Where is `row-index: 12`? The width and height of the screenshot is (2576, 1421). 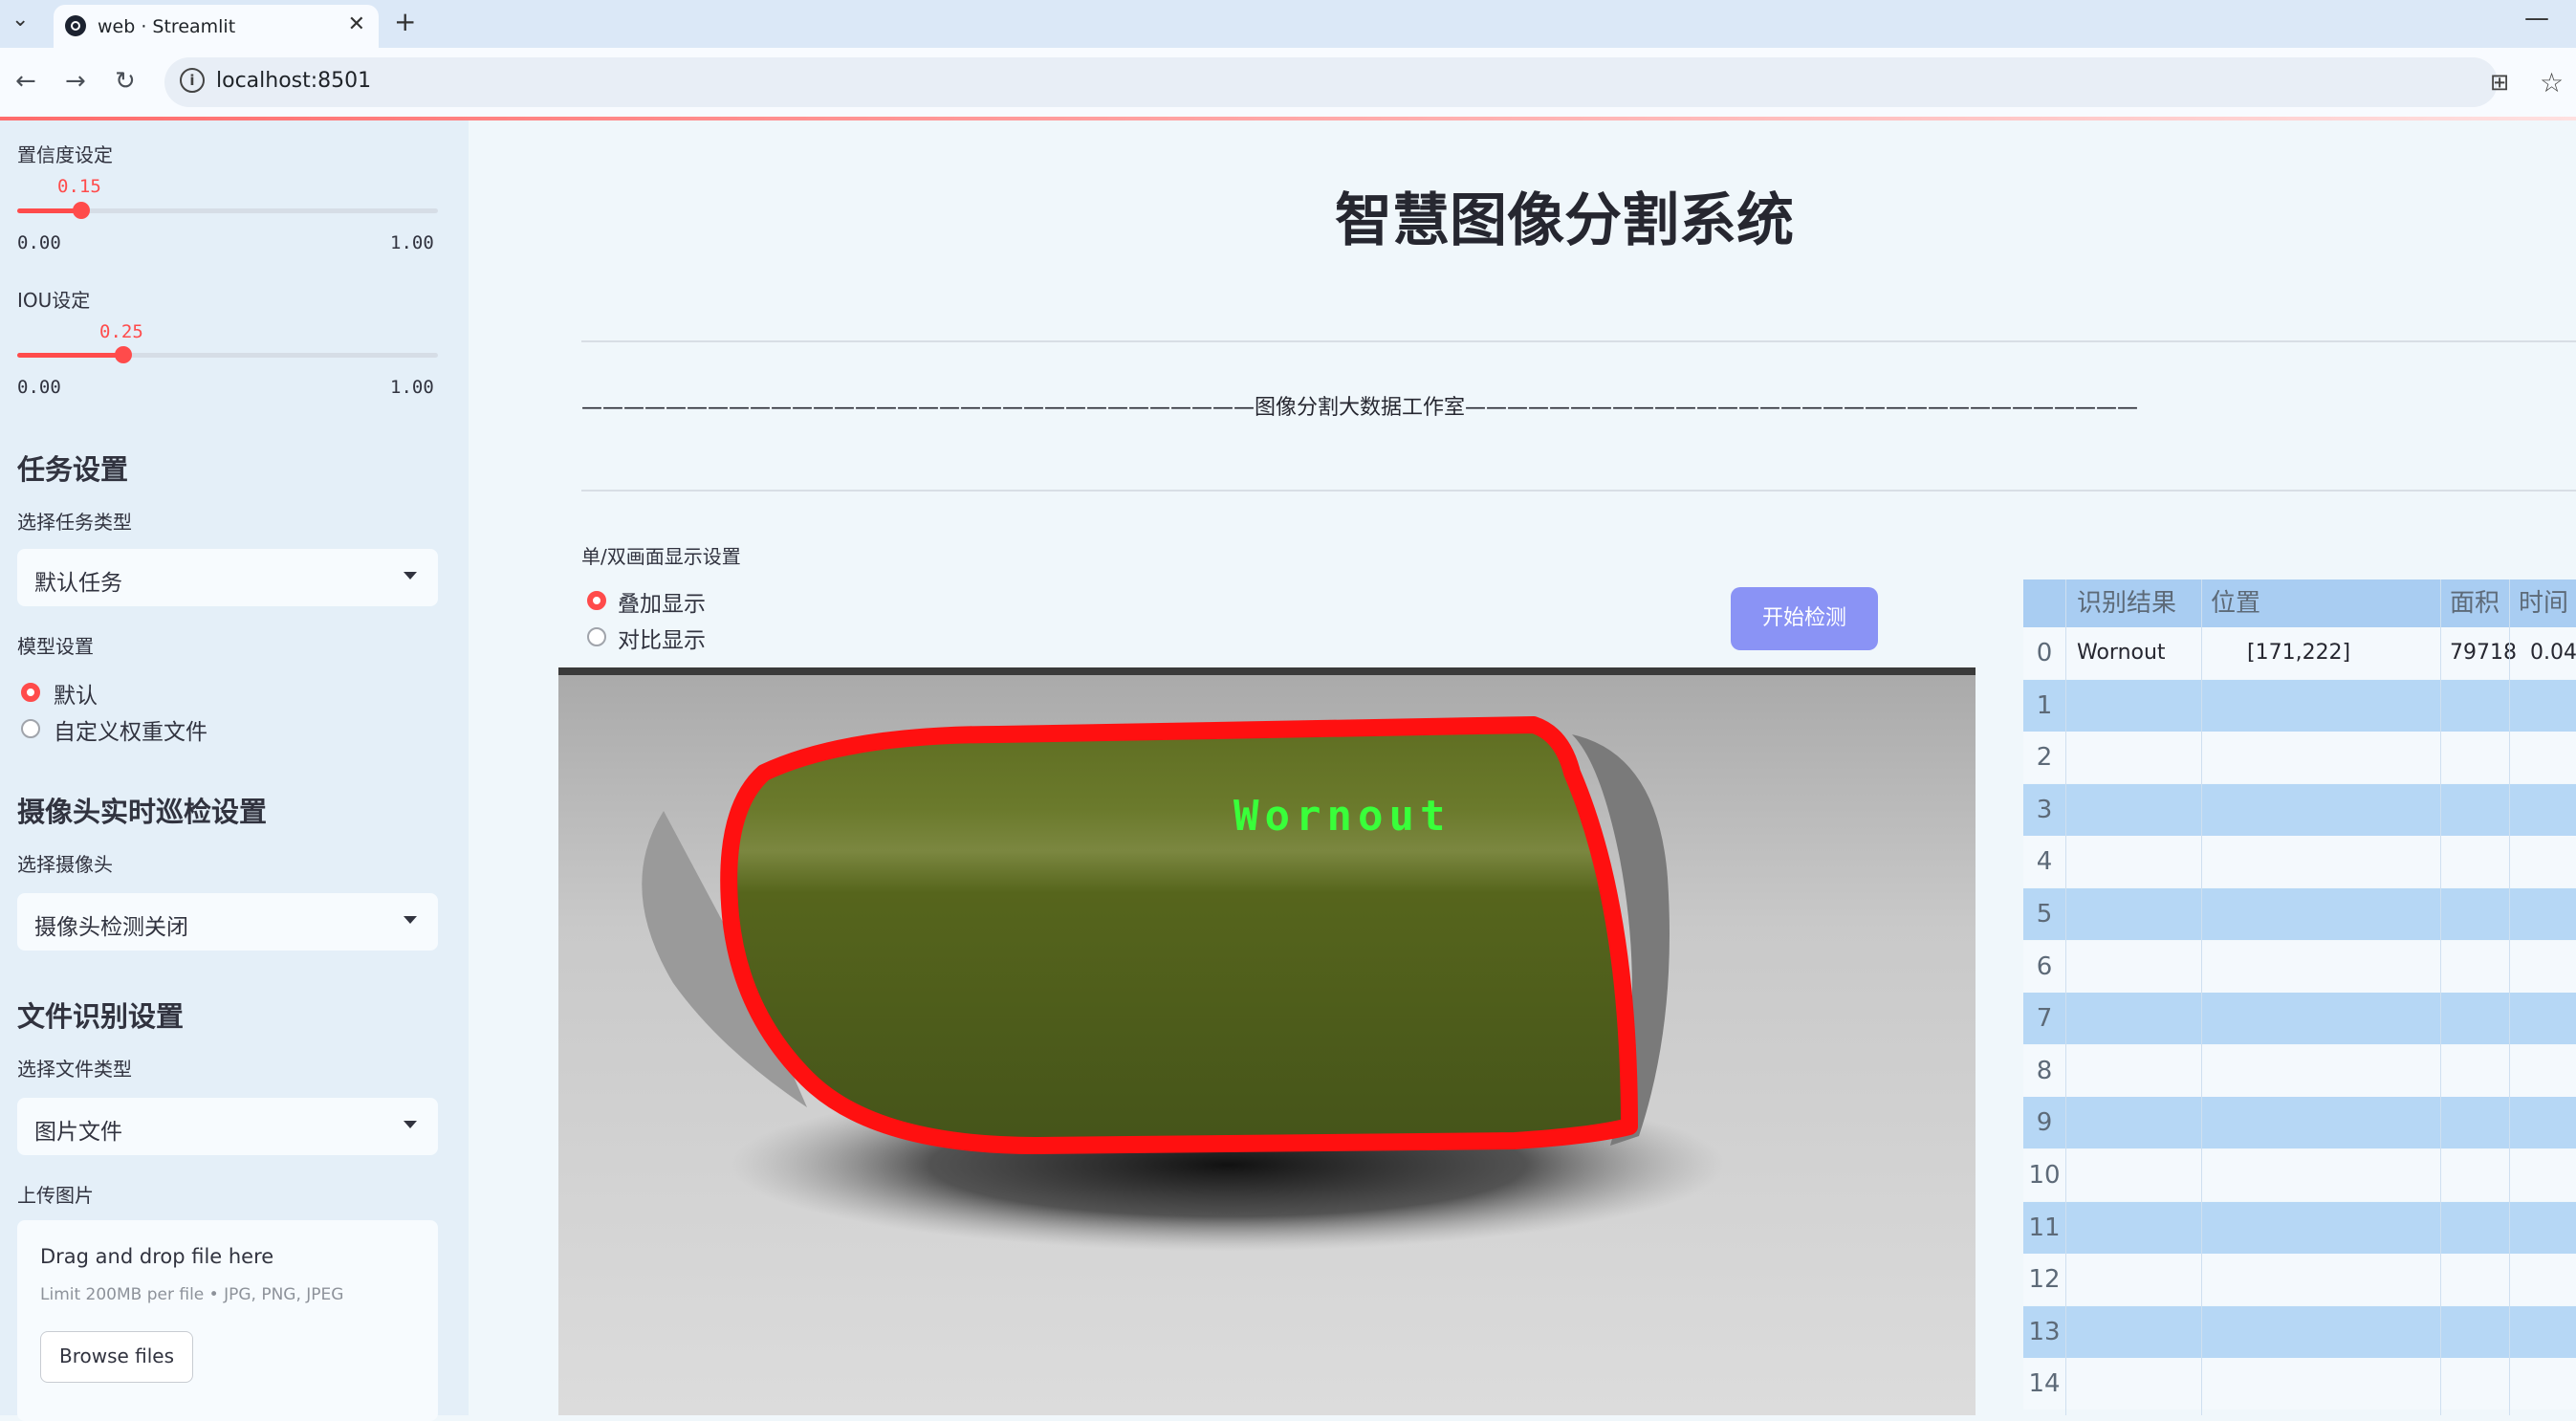
row-index: 12 is located at coordinates (2044, 1280).